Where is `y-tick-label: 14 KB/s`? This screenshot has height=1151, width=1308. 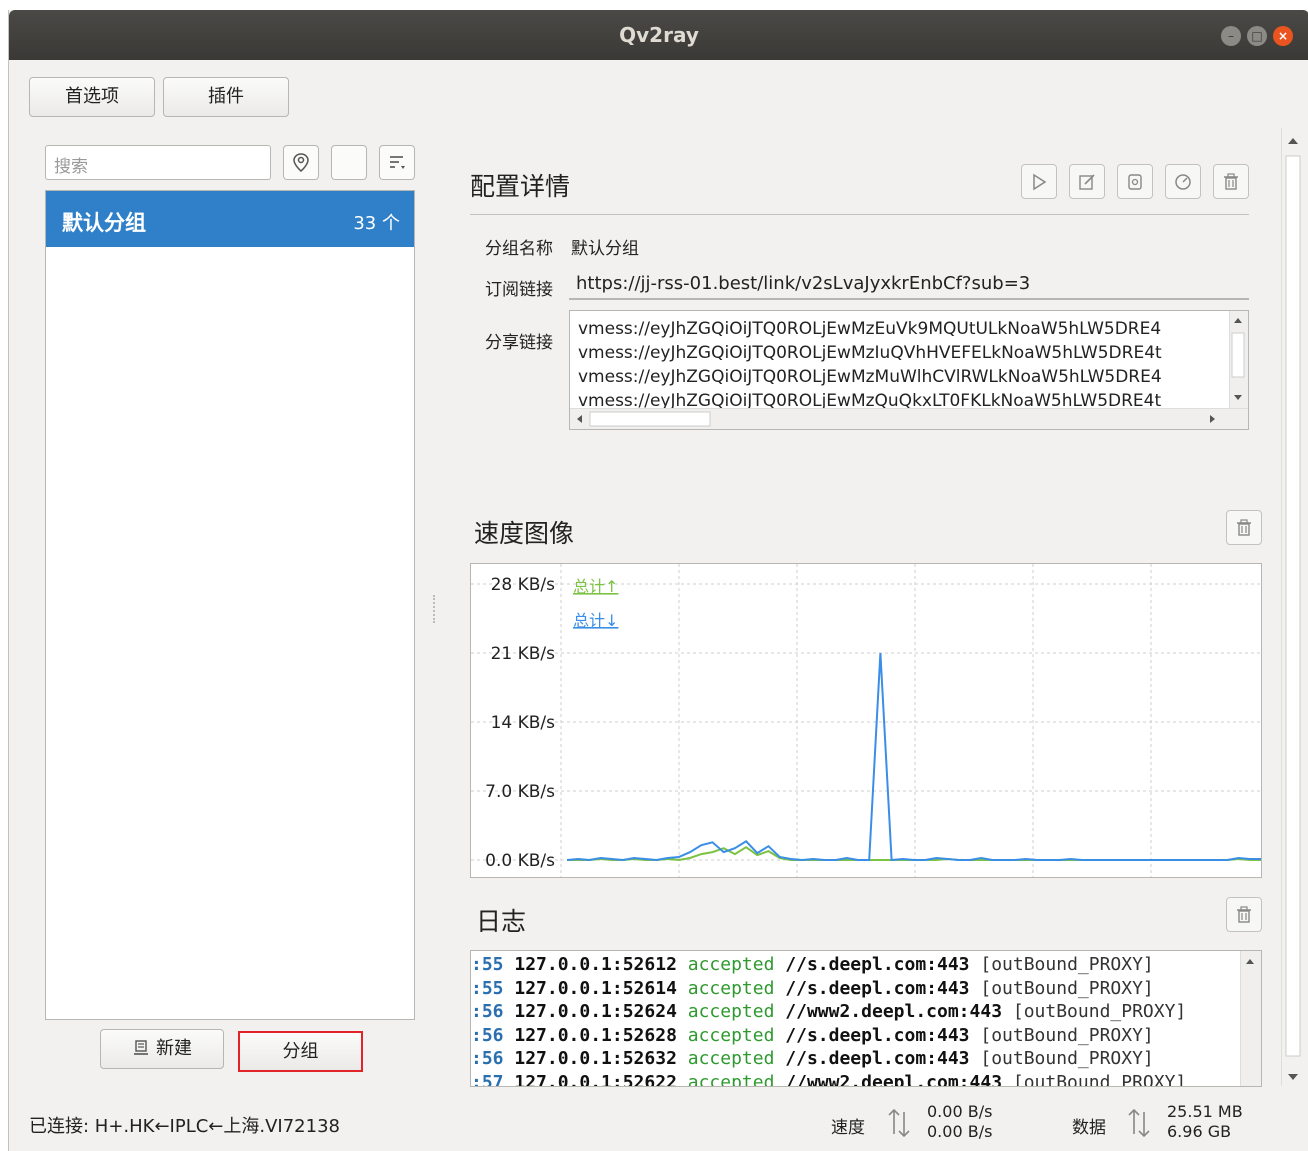 y-tick-label: 14 KB/s is located at coordinates (523, 723).